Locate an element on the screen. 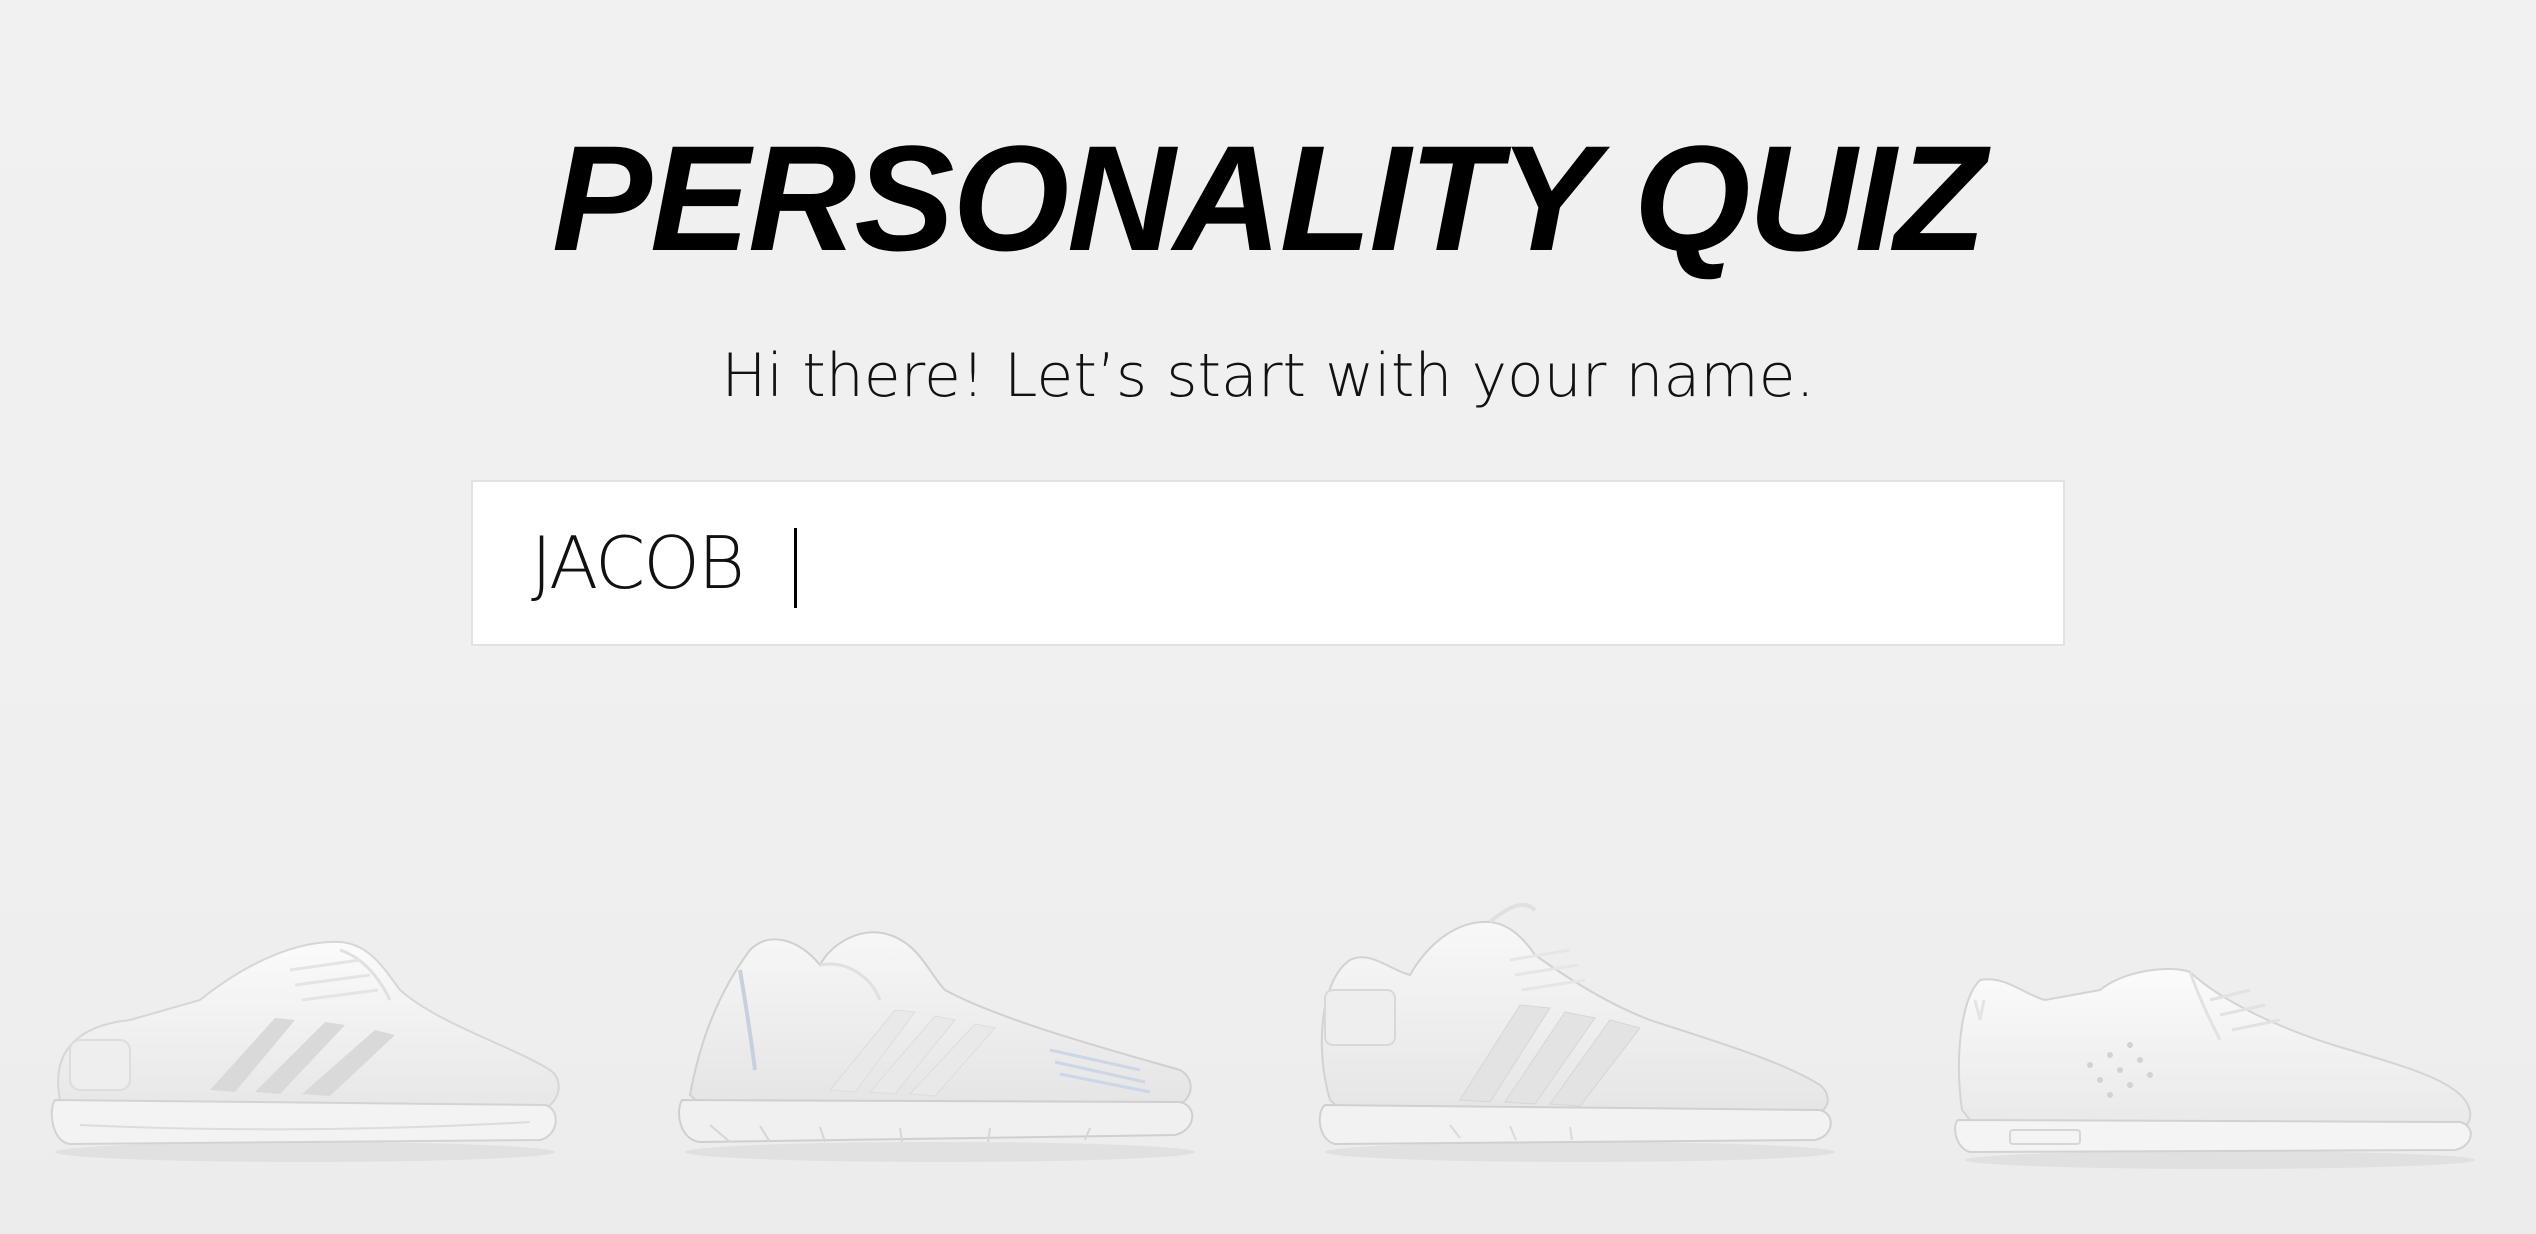  knit-sneaker-image is located at coordinates (936, 1046).